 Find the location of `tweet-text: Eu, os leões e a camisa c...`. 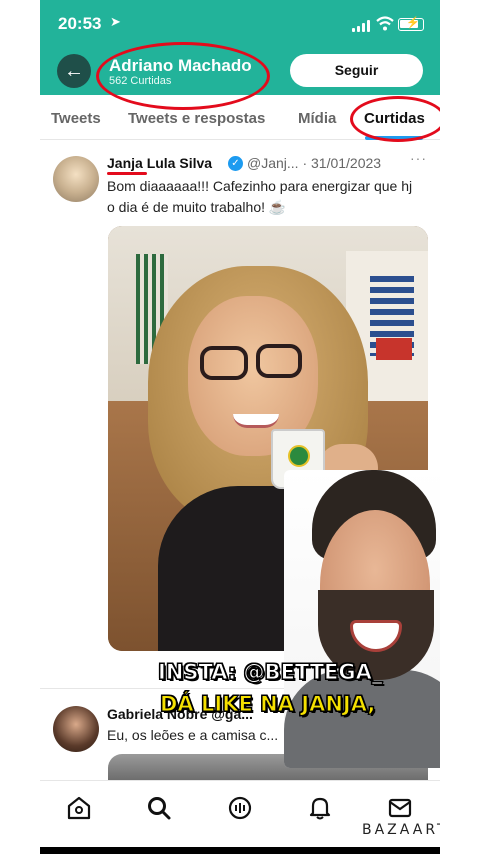

tweet-text: Eu, os leões e a camisa c... is located at coordinates (193, 735).